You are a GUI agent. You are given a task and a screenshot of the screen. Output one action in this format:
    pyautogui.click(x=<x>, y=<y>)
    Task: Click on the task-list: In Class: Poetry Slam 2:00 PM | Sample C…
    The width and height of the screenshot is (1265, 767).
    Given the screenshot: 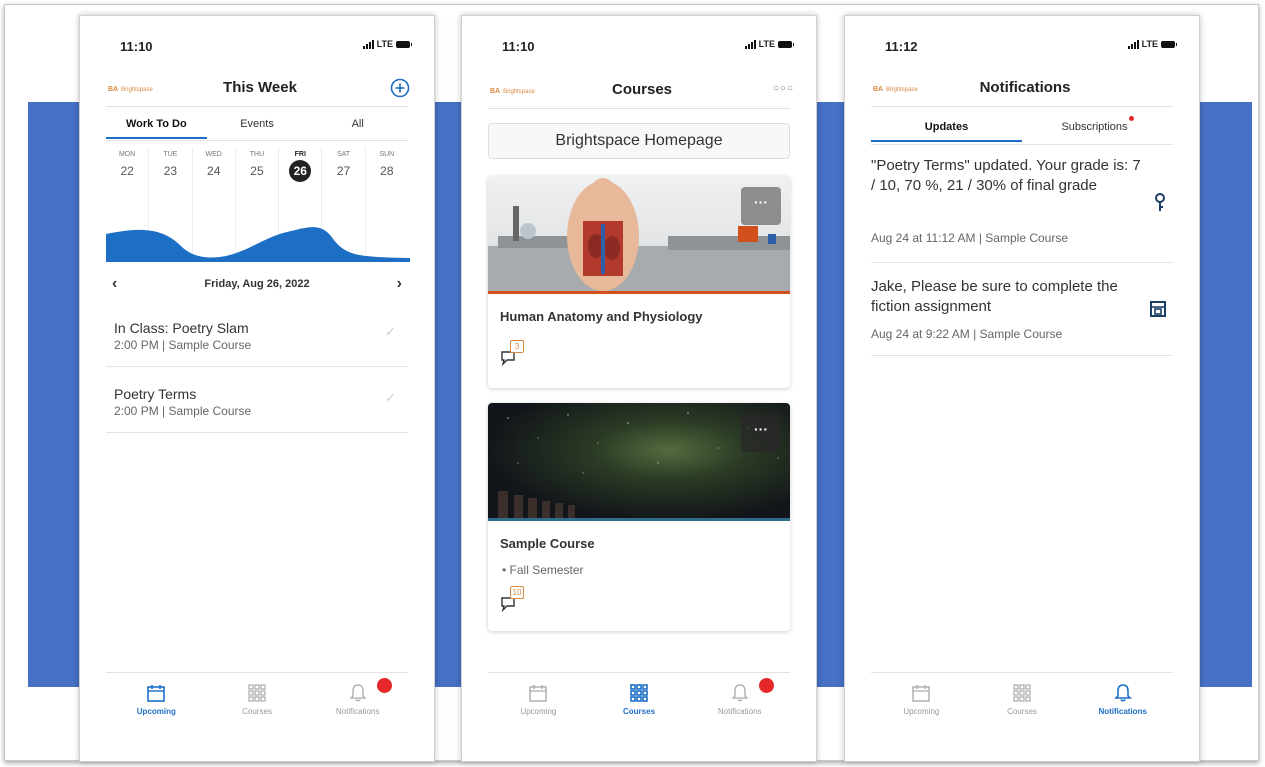 What is the action you would take?
    pyautogui.click(x=257, y=378)
    